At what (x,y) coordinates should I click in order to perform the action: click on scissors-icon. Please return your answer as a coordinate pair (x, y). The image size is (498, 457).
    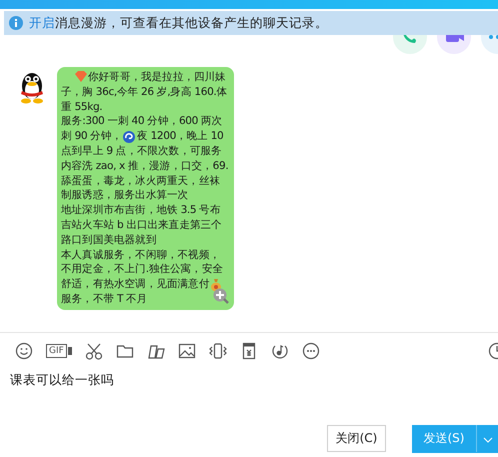
    Looking at the image, I should click on (93, 351).